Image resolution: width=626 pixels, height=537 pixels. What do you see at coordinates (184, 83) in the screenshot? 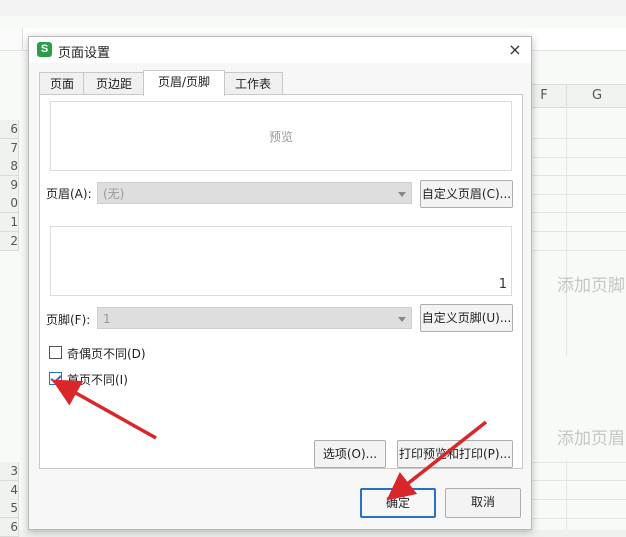
I see `tab-header-footer: 页眉/页脚` at bounding box center [184, 83].